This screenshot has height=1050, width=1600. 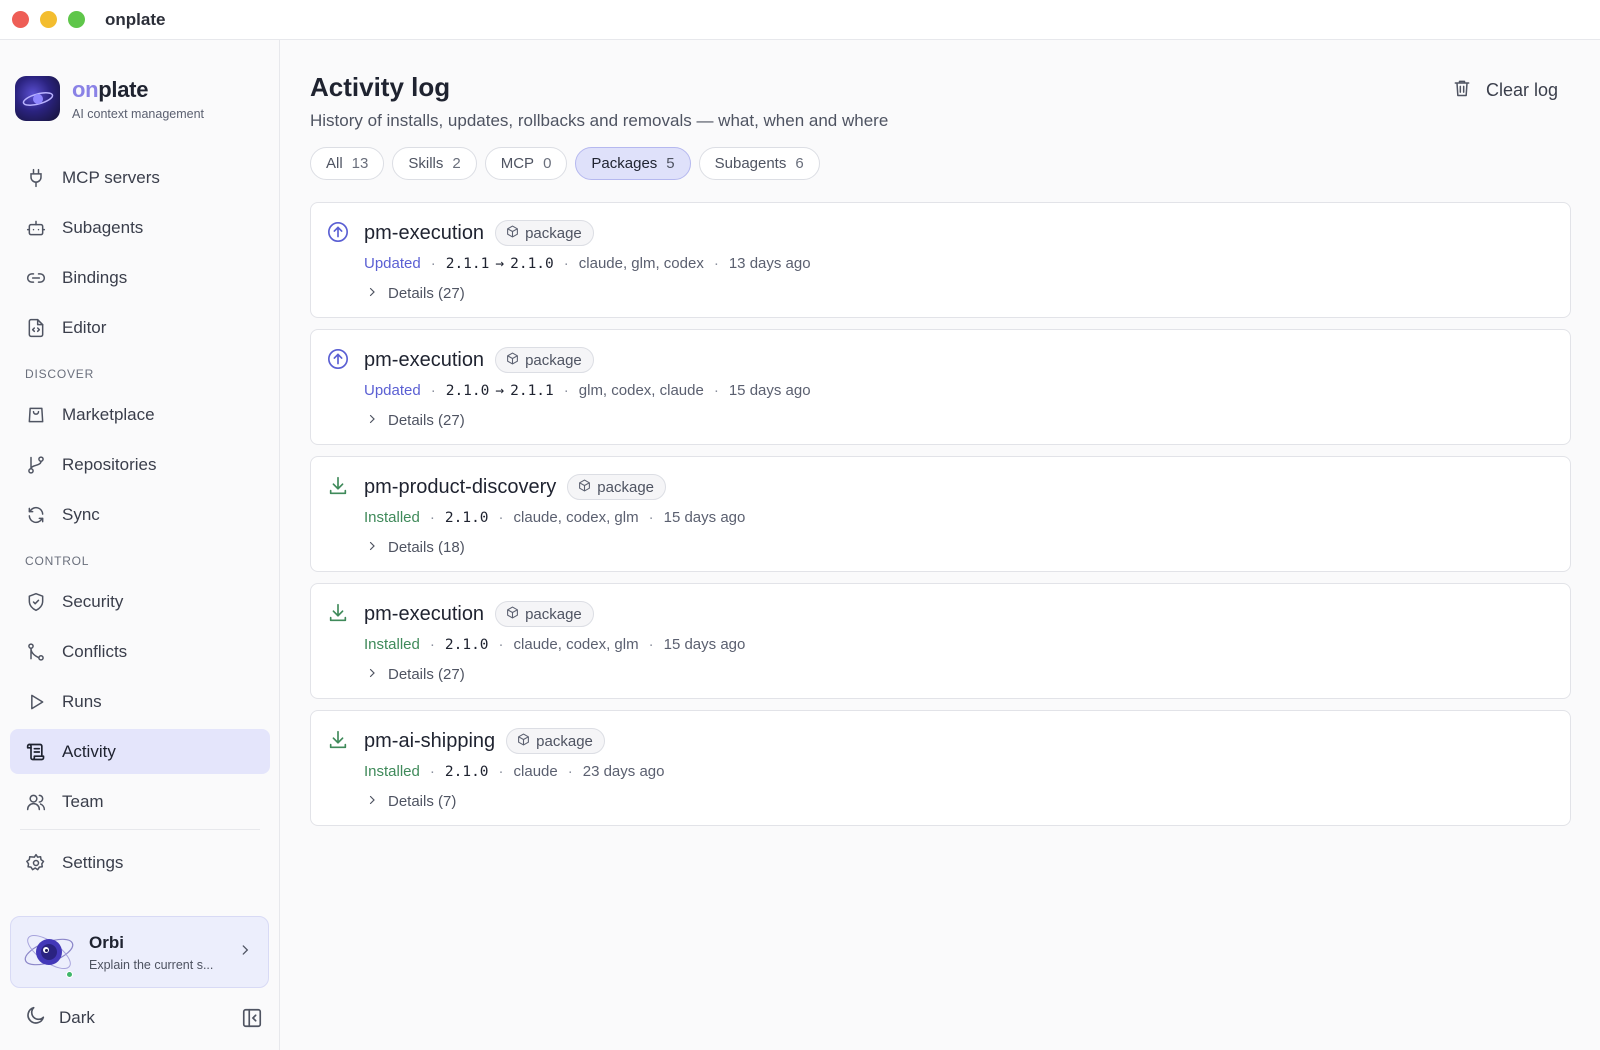 What do you see at coordinates (140, 227) in the screenshot?
I see `sidebar-item-subagents: Subagents` at bounding box center [140, 227].